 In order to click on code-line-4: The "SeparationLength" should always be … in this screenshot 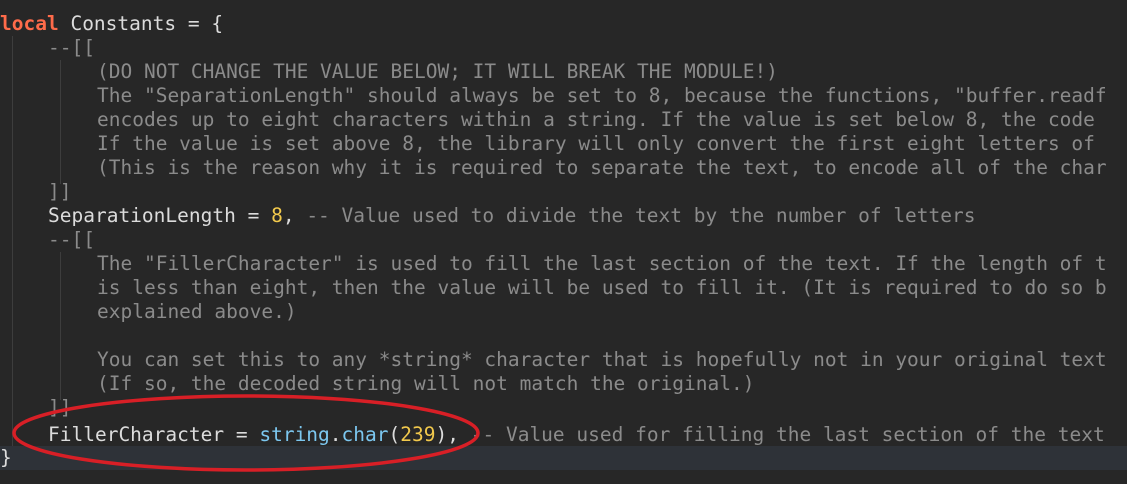, I will do `click(602, 95)`.